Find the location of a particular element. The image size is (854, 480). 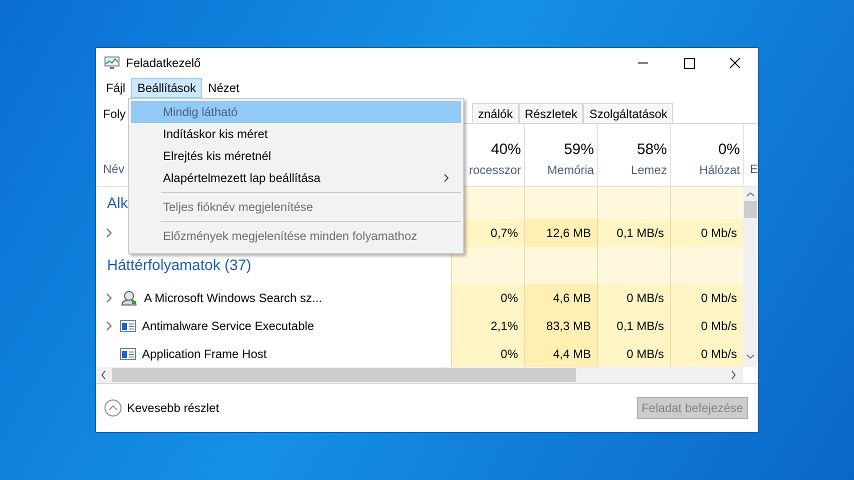

column-header: 59% Memória is located at coordinates (560, 155).